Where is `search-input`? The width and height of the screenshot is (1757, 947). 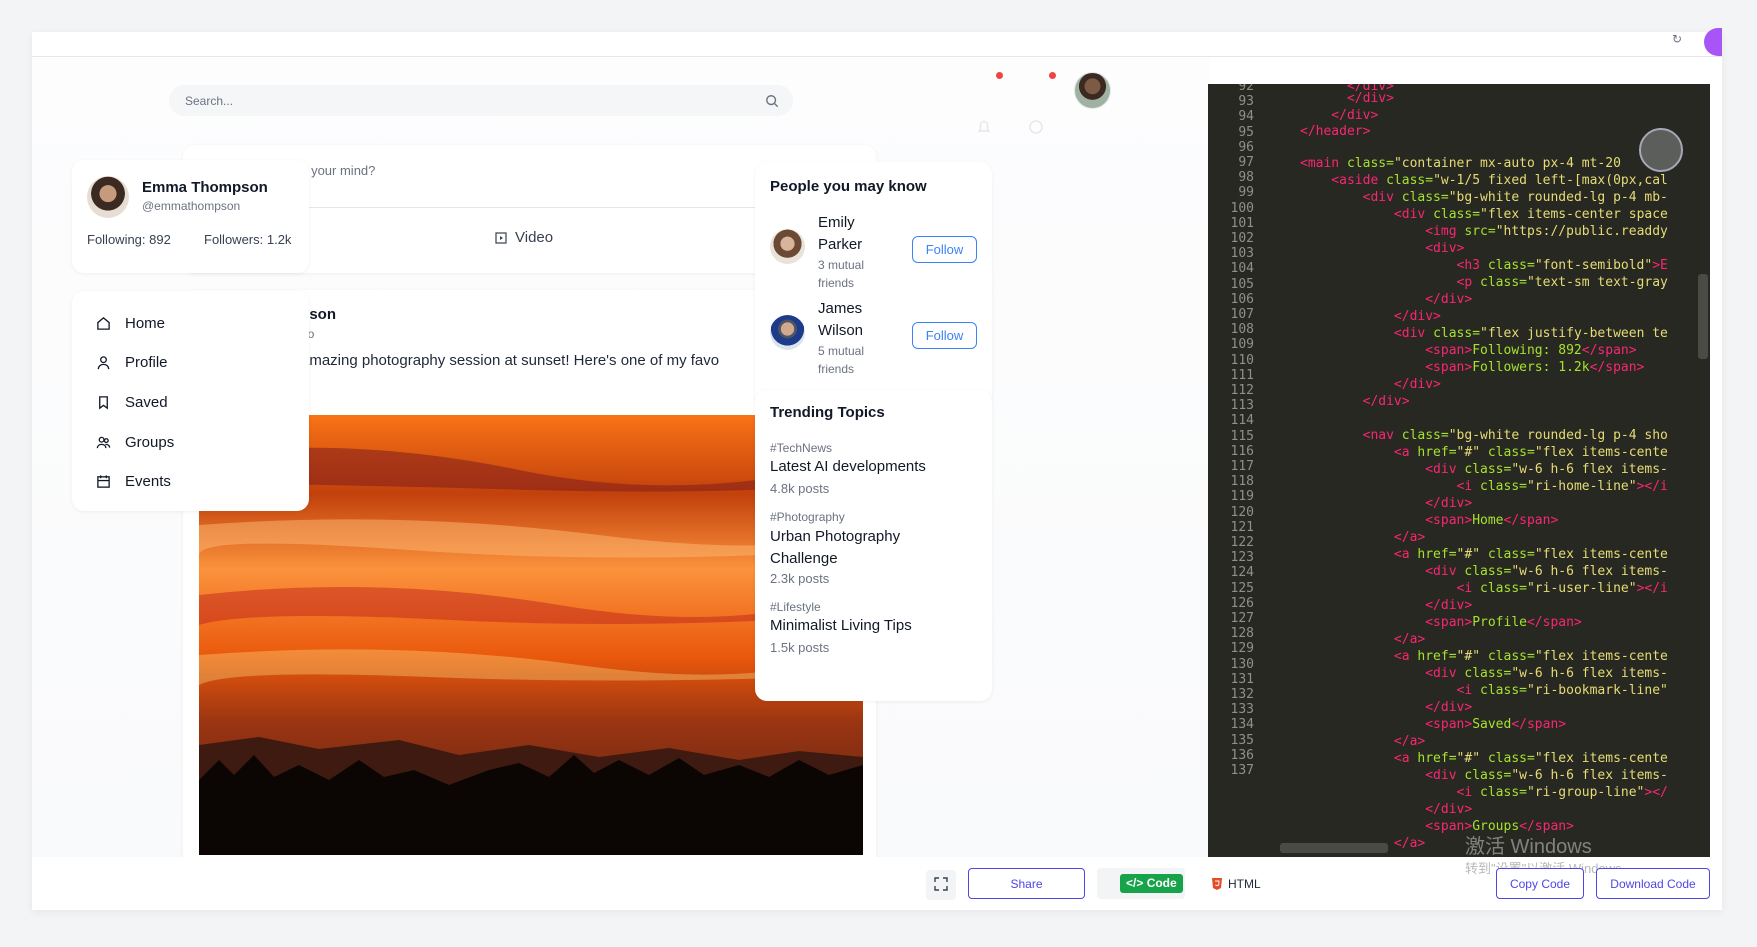
search-input is located at coordinates (465, 100).